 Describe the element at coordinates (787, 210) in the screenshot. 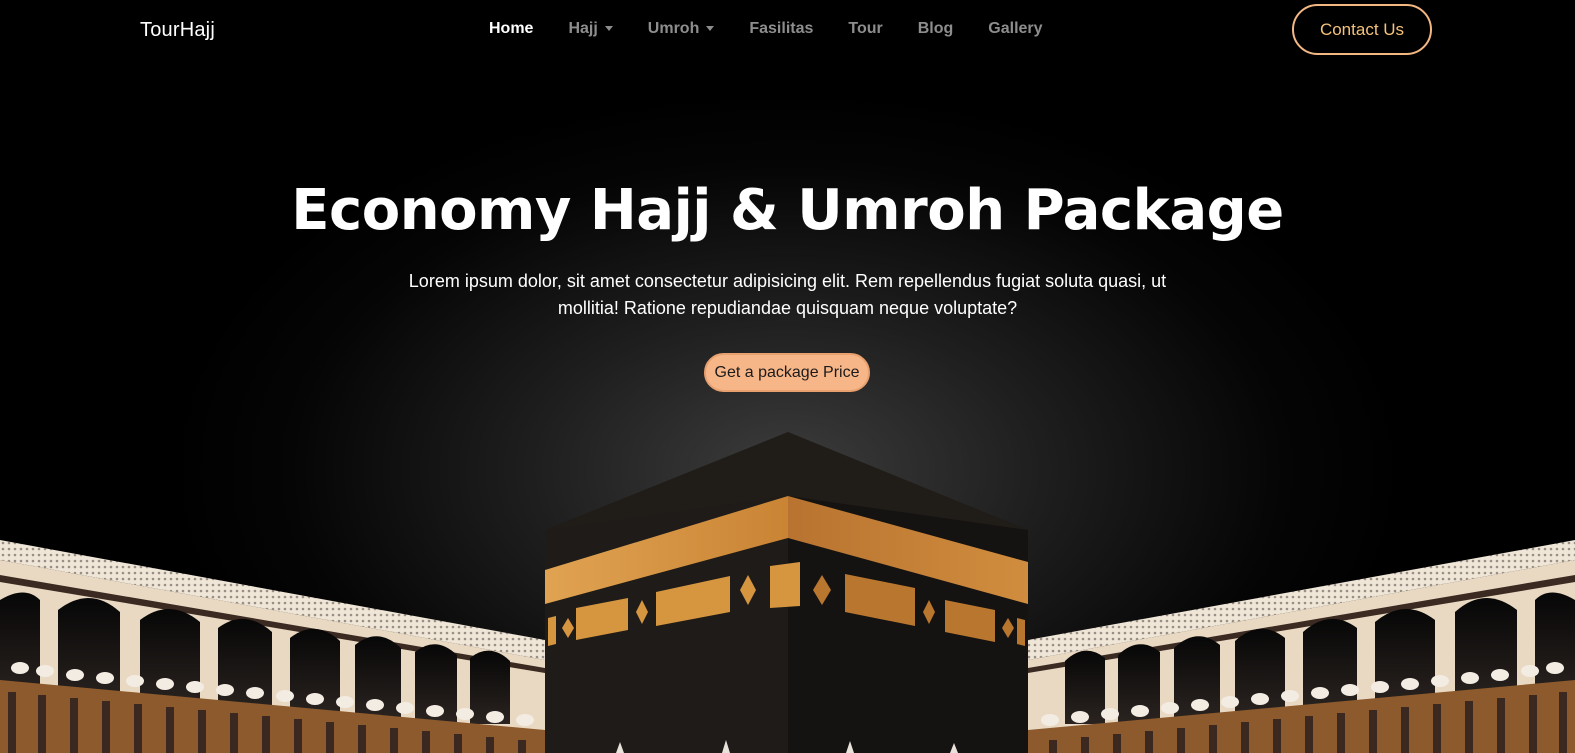

I see `hero-title: Economy Hajj & Umroh Package` at that location.